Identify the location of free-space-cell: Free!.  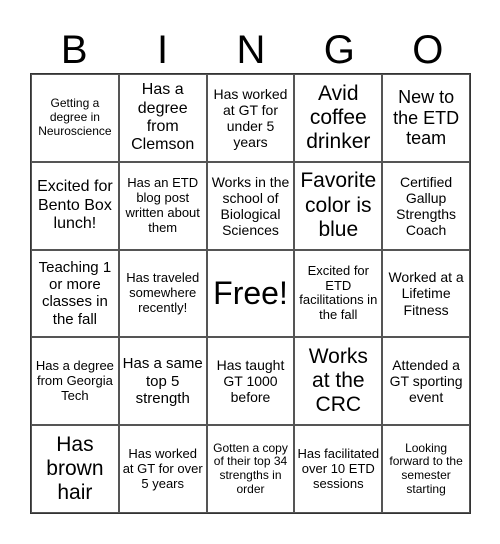
(250, 293).